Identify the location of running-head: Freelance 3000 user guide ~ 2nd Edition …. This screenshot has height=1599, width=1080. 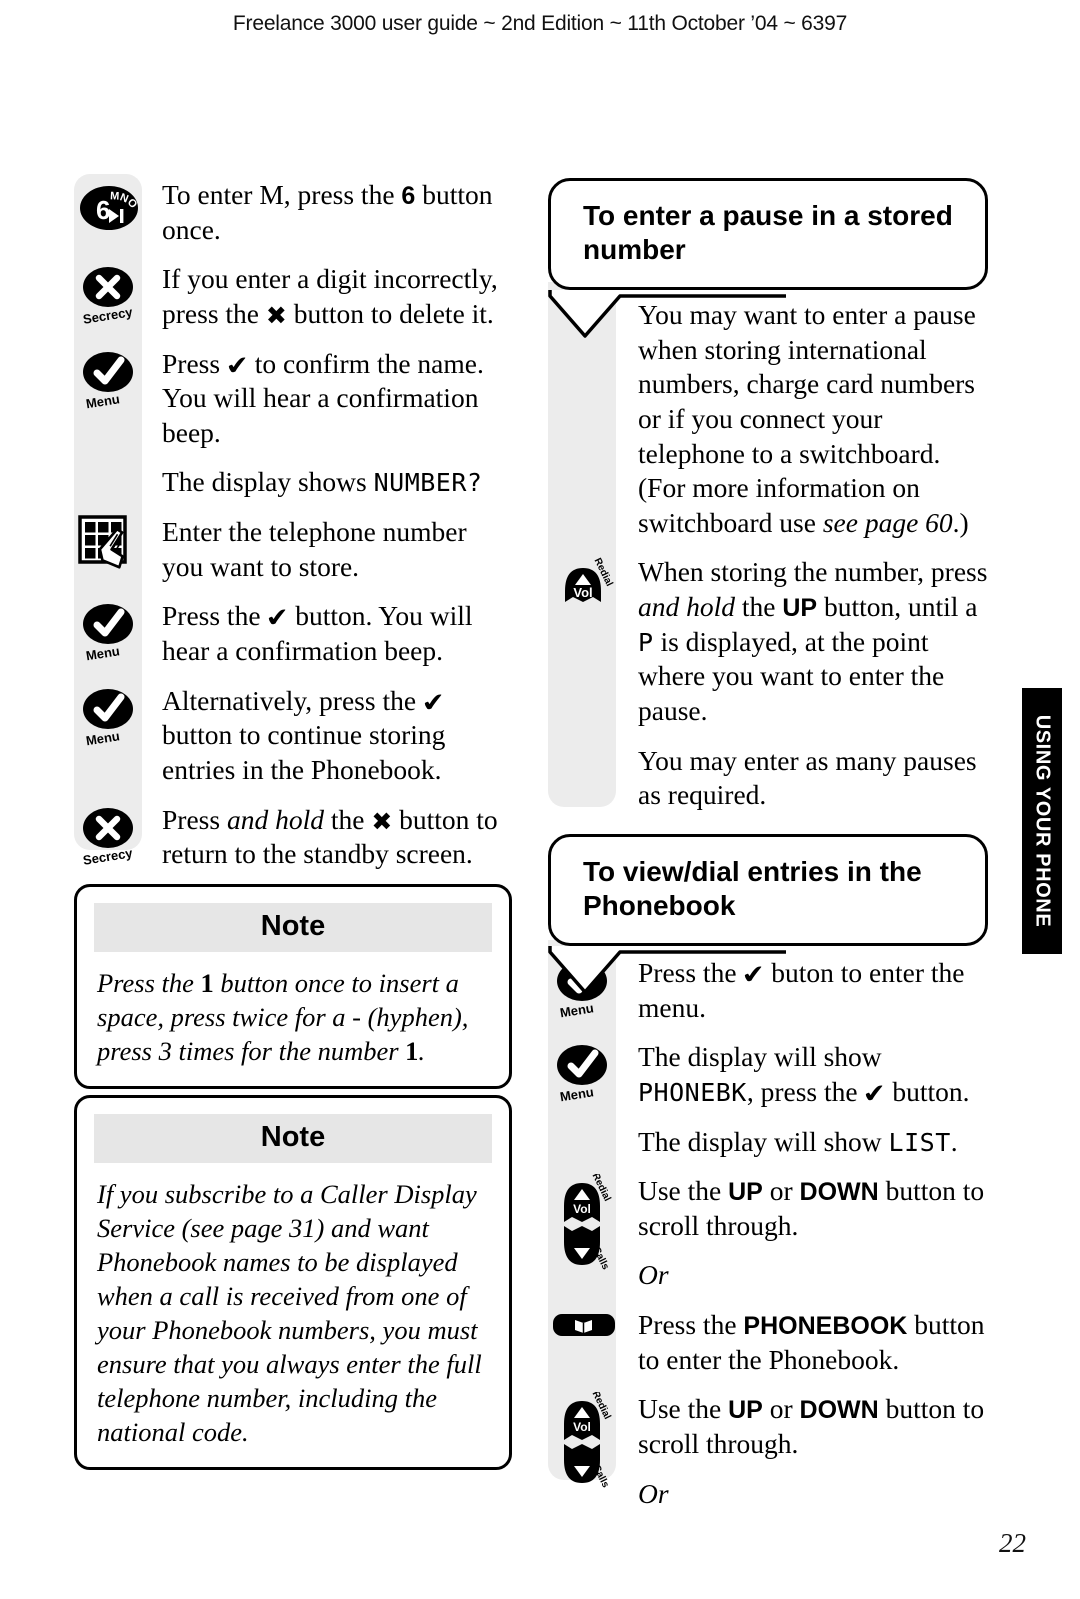
(540, 23).